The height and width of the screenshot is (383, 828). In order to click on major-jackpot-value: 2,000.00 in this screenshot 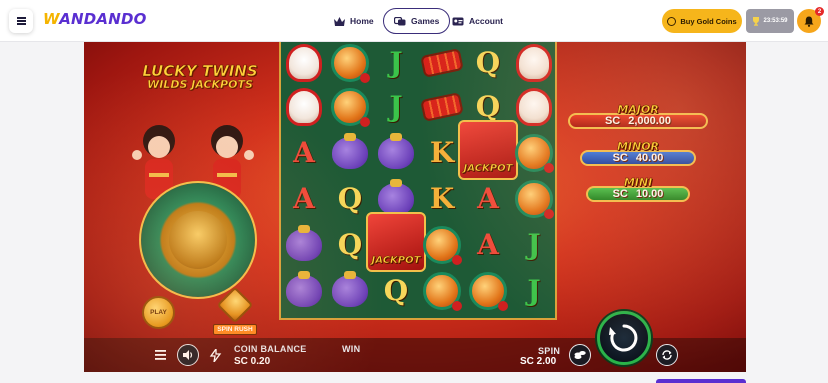, I will do `click(650, 121)`.